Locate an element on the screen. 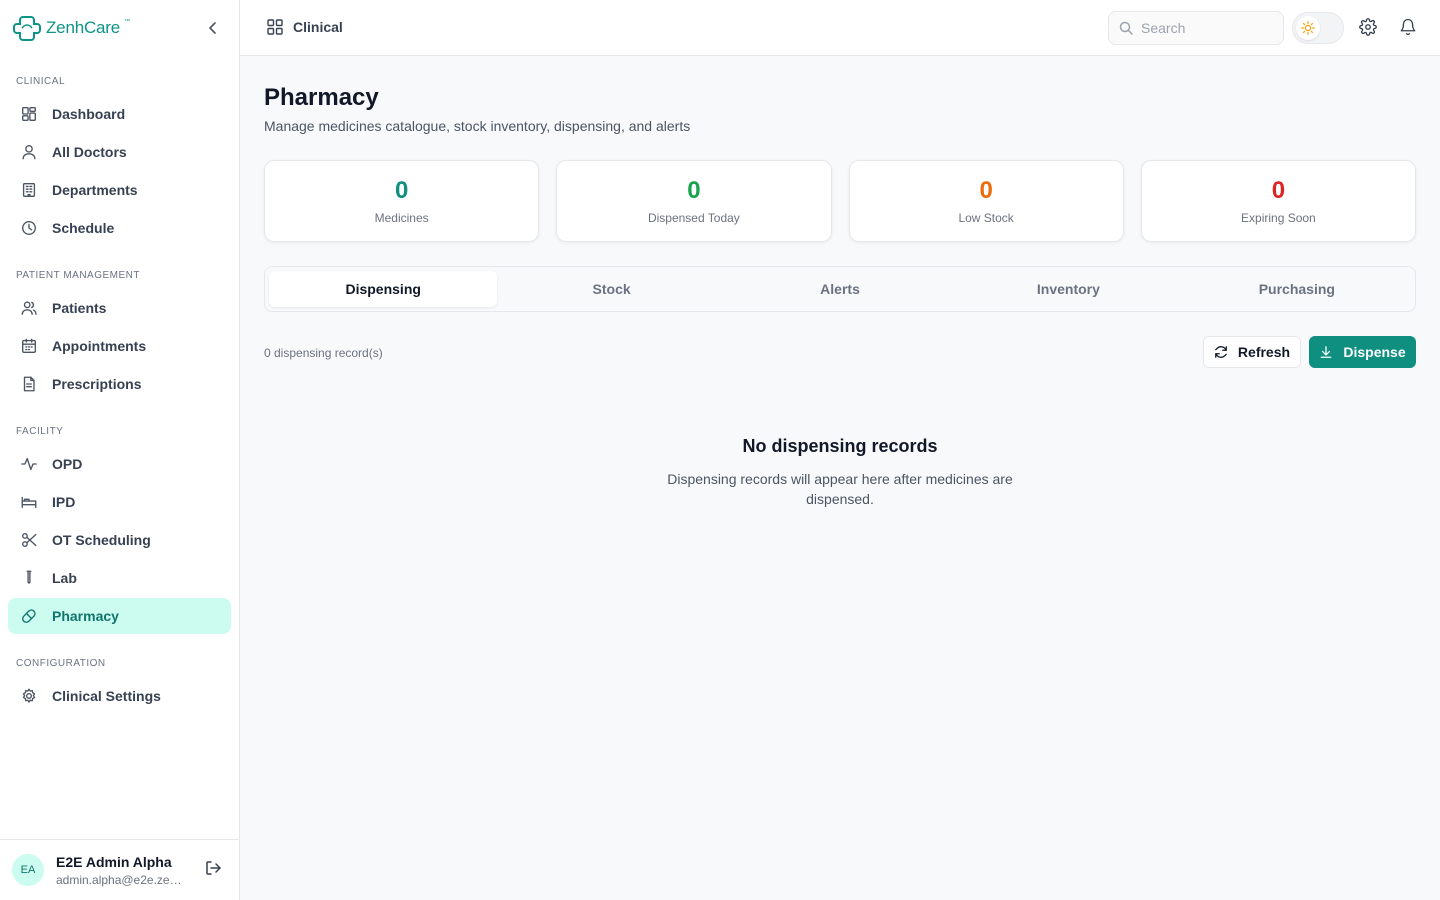  sidebar-item-ot-scheduling: OT Scheduling is located at coordinates (119, 540).